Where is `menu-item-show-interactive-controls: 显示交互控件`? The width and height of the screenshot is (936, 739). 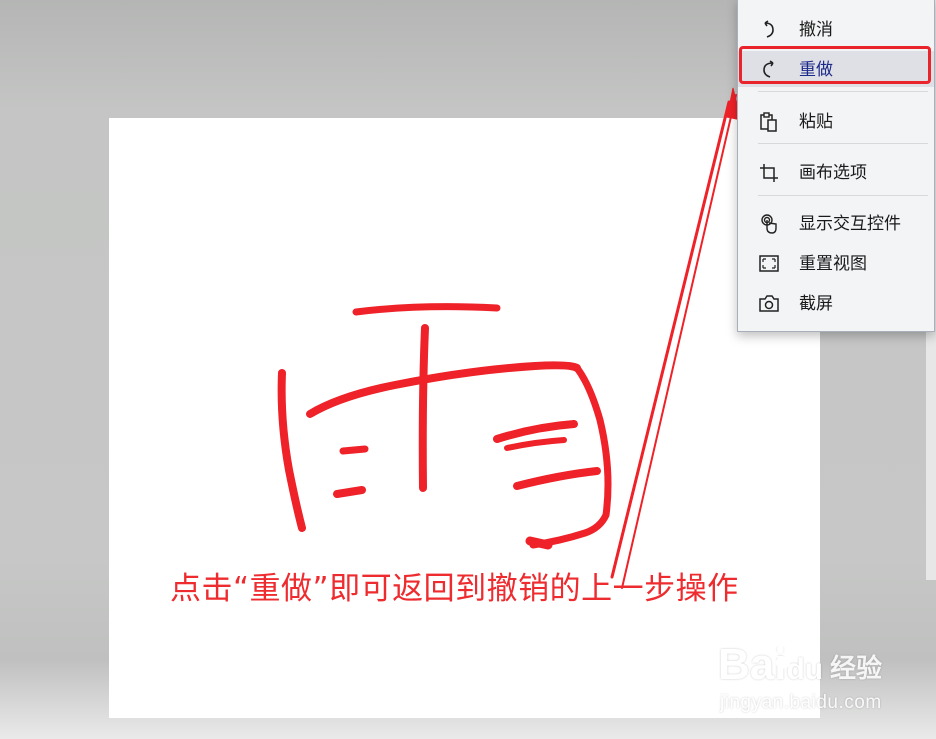
menu-item-show-interactive-controls: 显示交互控件 is located at coordinates (836, 223).